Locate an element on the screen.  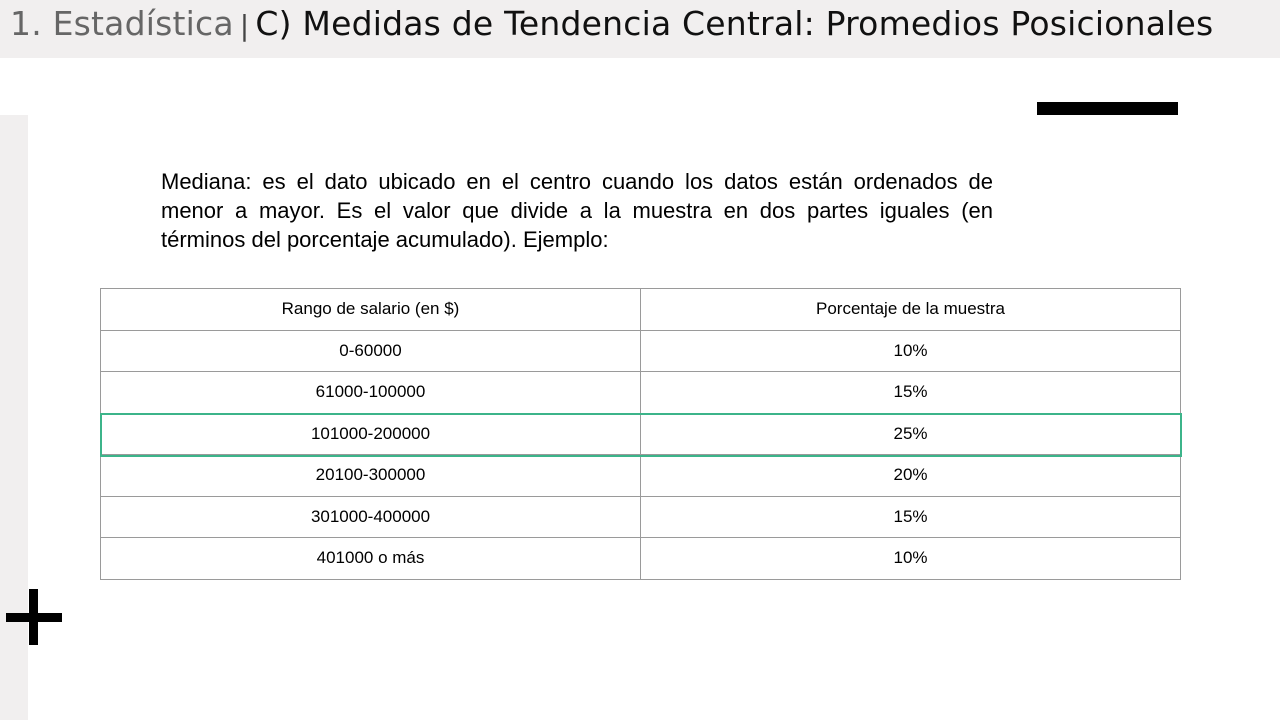
table-row: 61000-100000 15% is located at coordinates (640, 392).